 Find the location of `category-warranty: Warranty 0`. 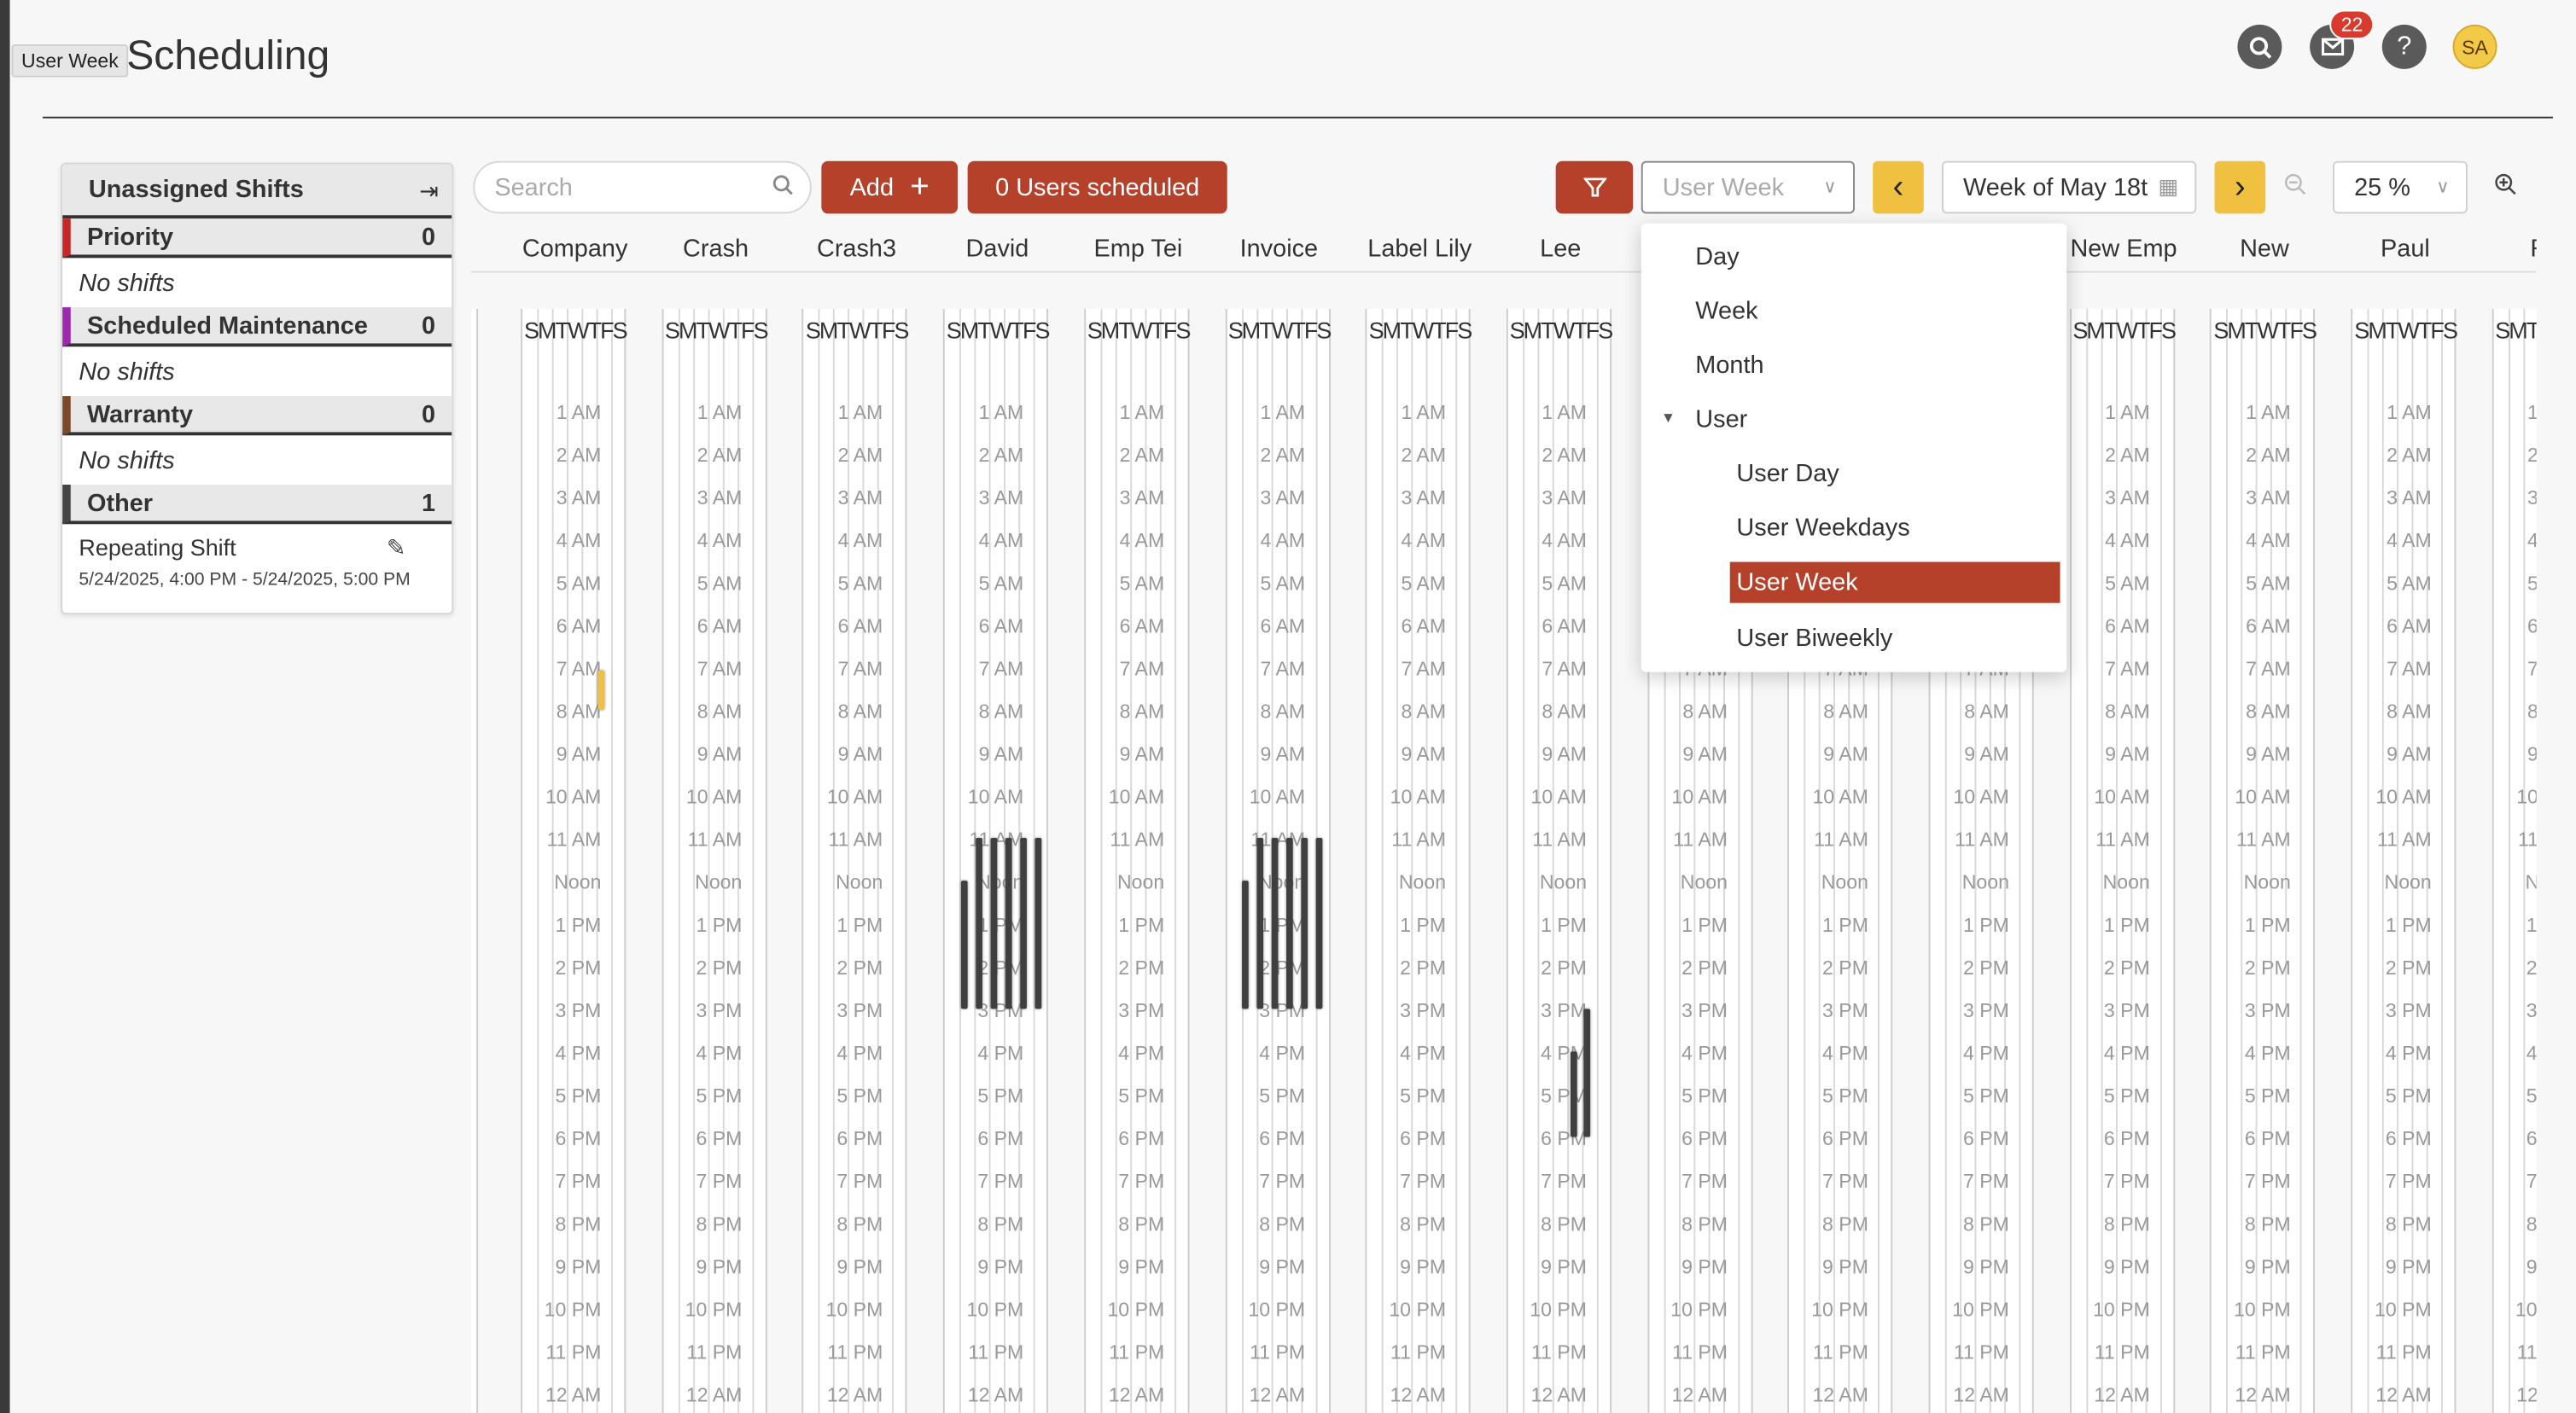

category-warranty: Warranty 0 is located at coordinates (257, 416).